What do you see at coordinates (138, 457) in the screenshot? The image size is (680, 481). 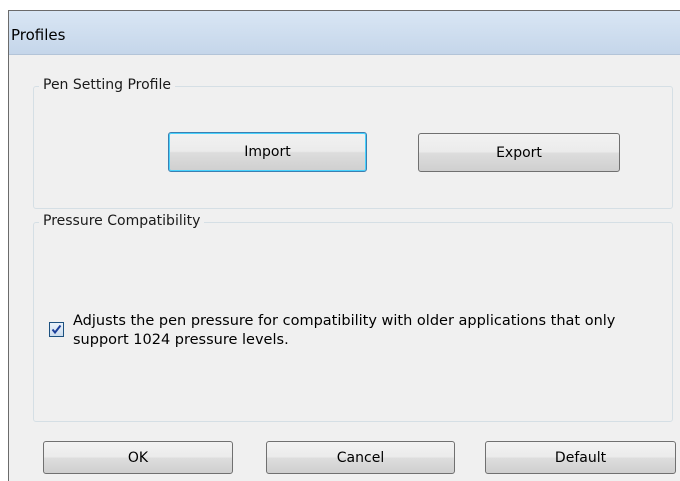 I see `ok-button: OK` at bounding box center [138, 457].